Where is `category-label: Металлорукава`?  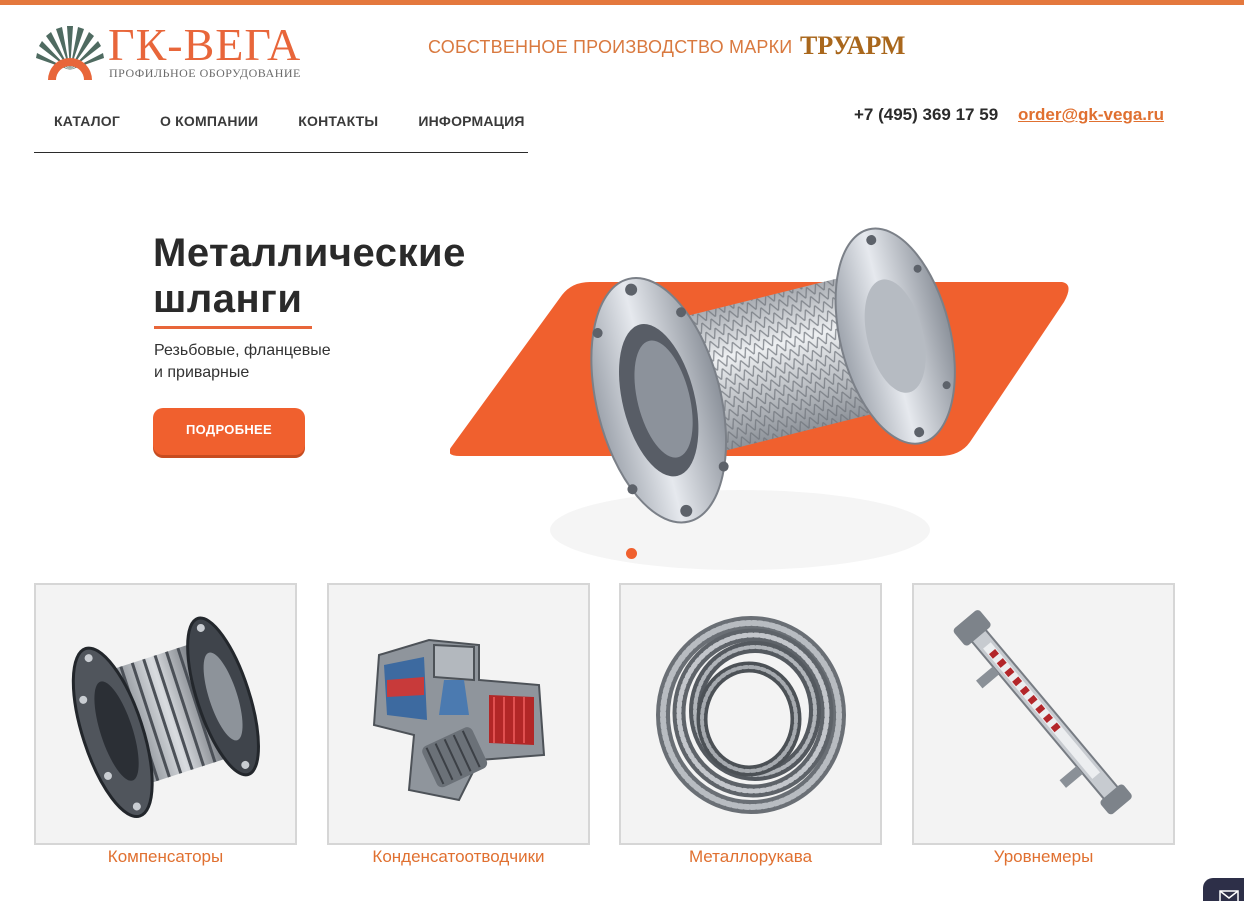
category-label: Металлорукава is located at coordinates (750, 857).